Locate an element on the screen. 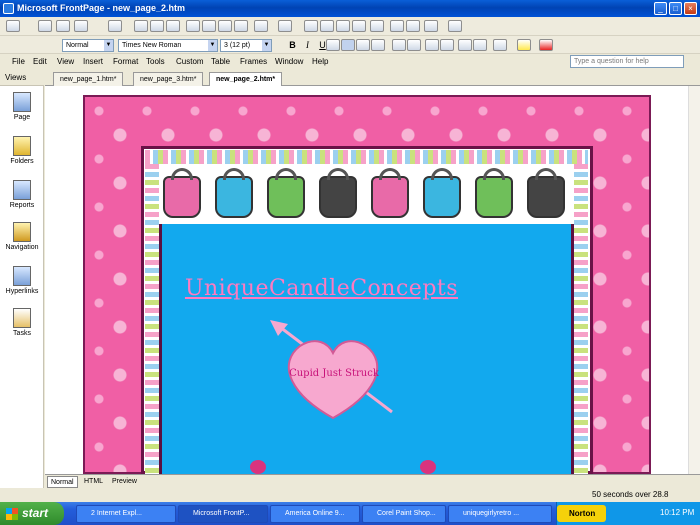 The image size is (700, 525). tab-normal: Normal is located at coordinates (62, 482).